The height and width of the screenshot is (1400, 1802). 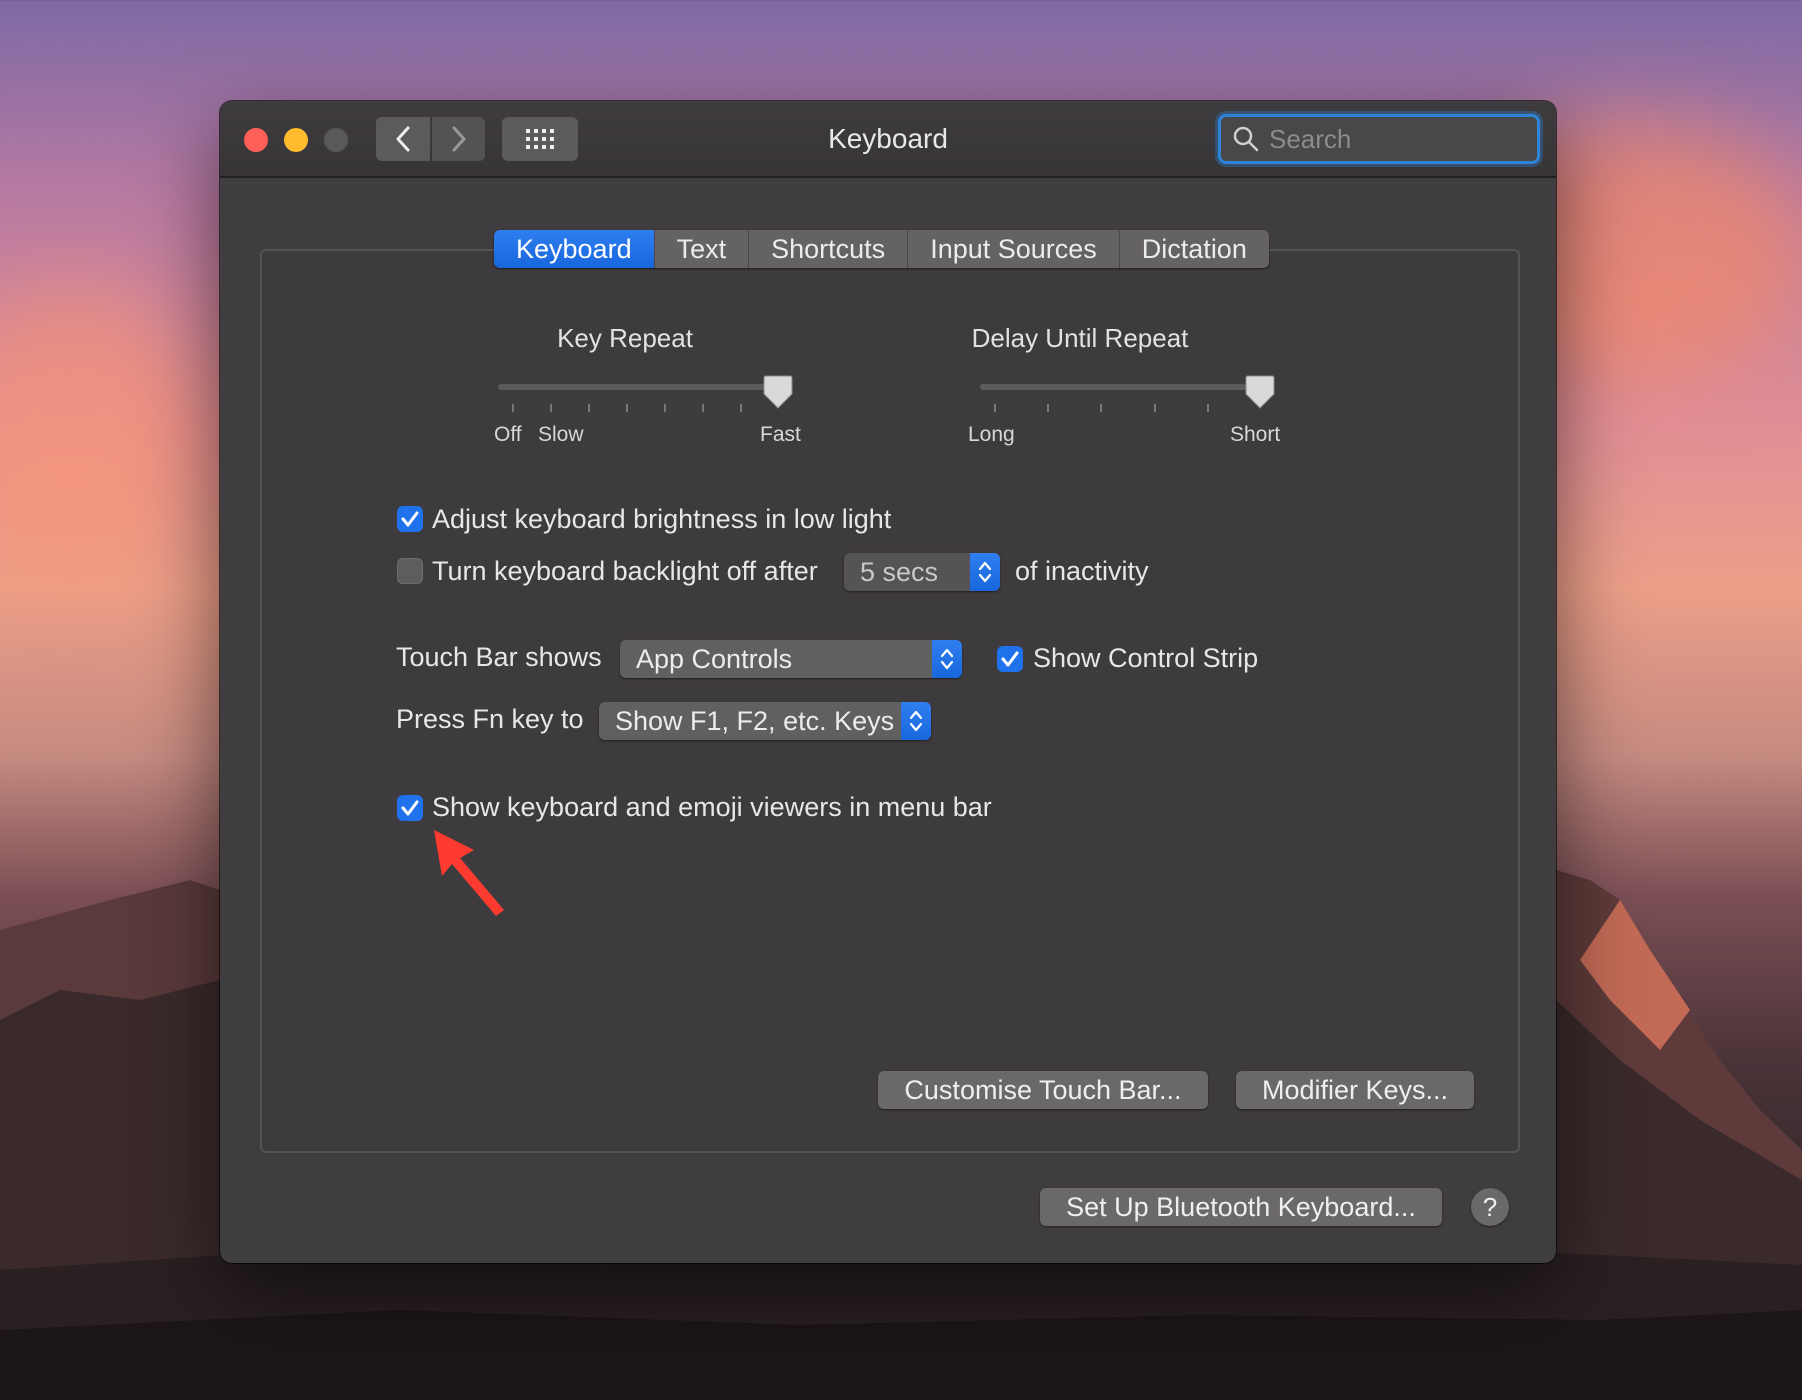 I want to click on inactivity-suffix: of inactivity, so click(x=1082, y=571).